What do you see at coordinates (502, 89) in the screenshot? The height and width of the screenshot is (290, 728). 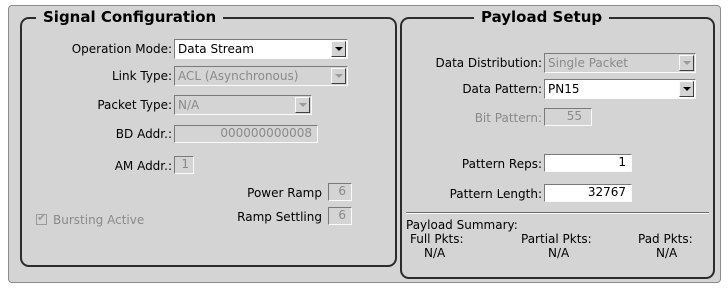 I see `data-pattern-label: Data Pattern:` at bounding box center [502, 89].